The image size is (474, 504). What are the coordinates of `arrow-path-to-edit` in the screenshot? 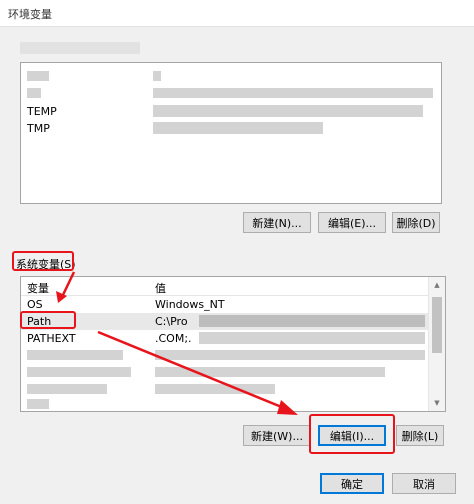 It's located at (191, 370).